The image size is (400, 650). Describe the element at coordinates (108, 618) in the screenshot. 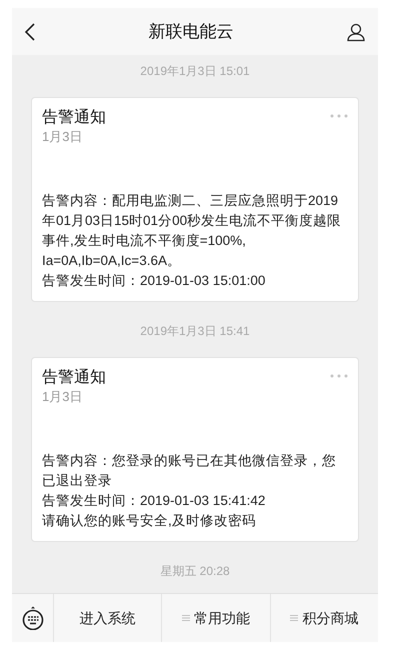

I see `menu-tab: 进入系统` at that location.